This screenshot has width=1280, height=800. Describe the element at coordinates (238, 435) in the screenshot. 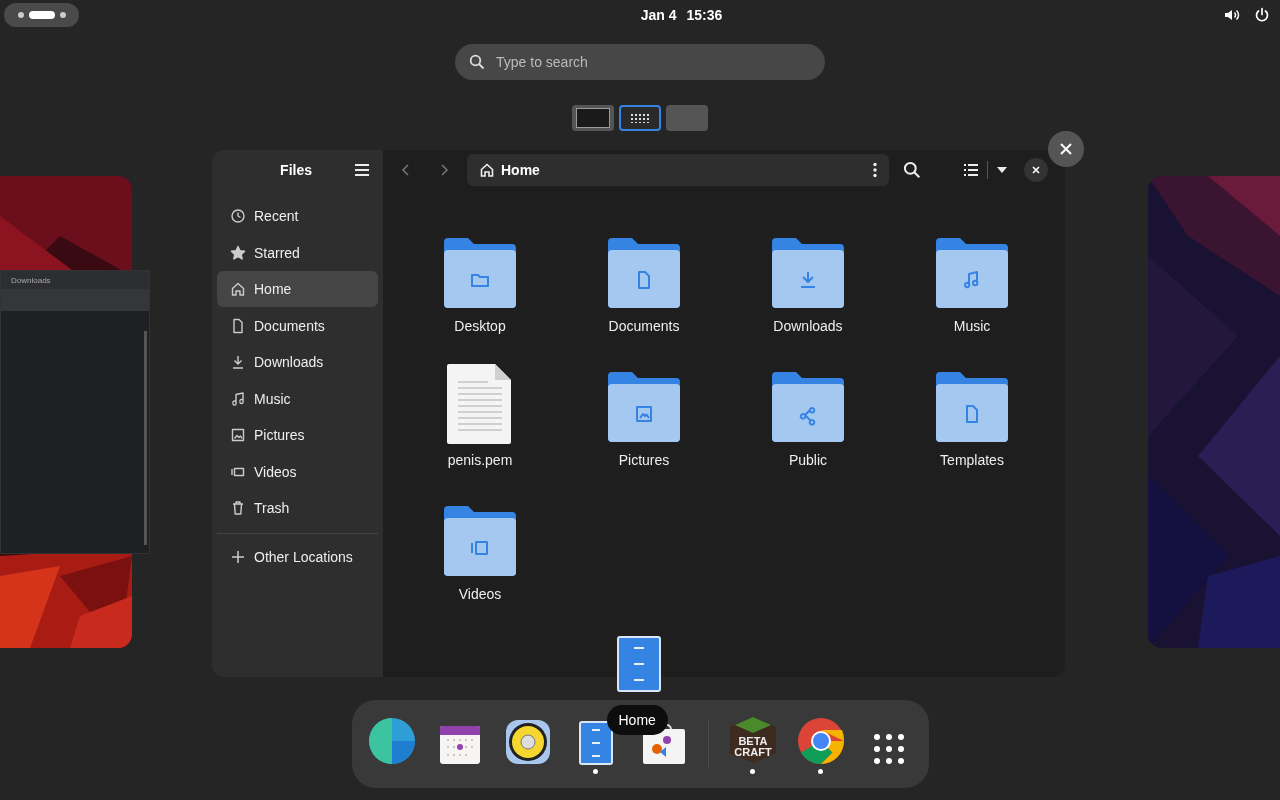

I see `image-icon` at that location.